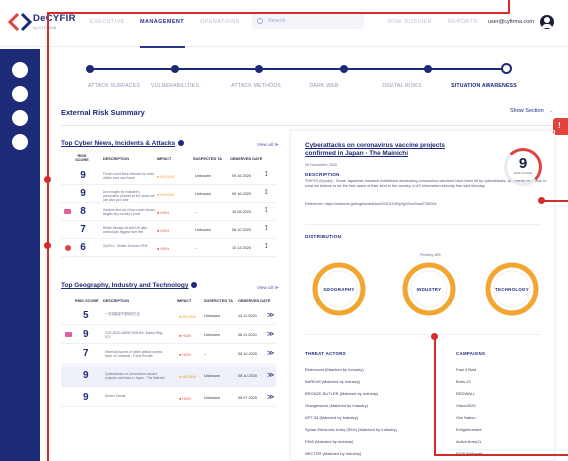  I want to click on nav-reports: REPORTS, so click(462, 22).